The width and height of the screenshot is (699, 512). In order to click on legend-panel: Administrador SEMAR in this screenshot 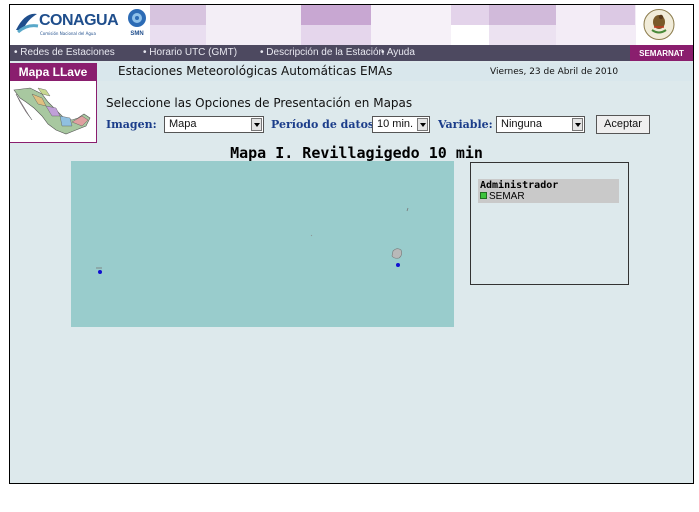, I will do `click(549, 223)`.